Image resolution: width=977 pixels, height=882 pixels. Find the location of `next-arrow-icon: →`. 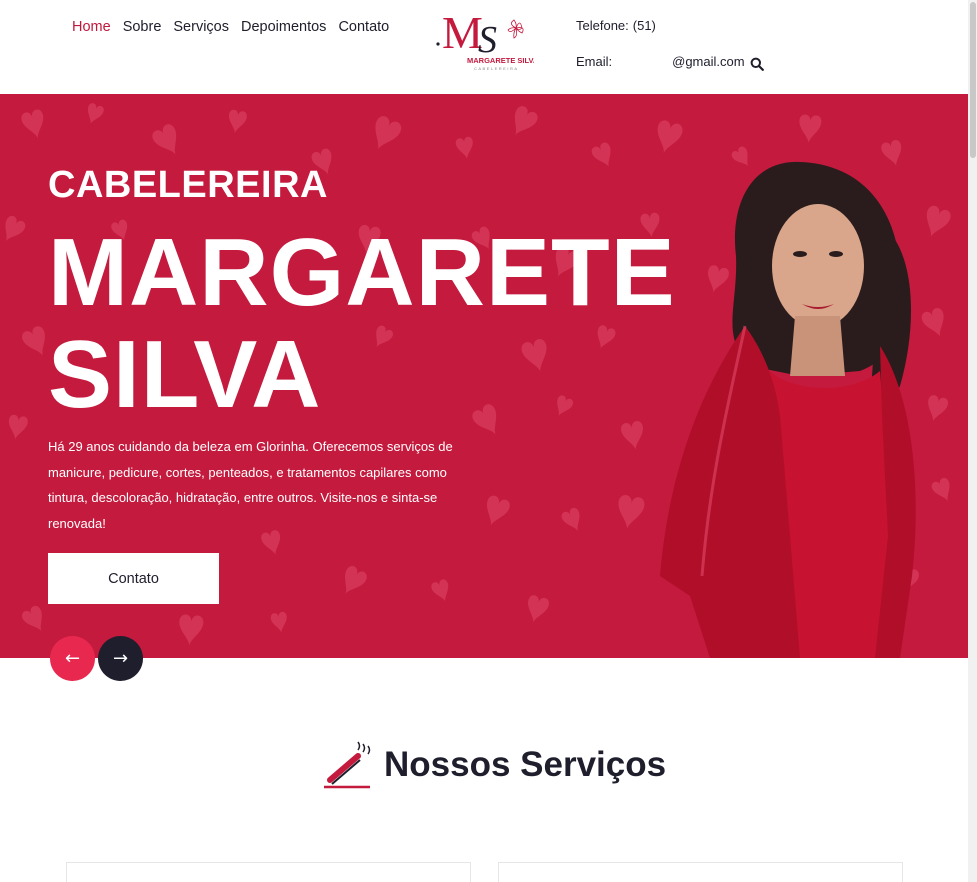

next-arrow-icon: → is located at coordinates (120, 658).